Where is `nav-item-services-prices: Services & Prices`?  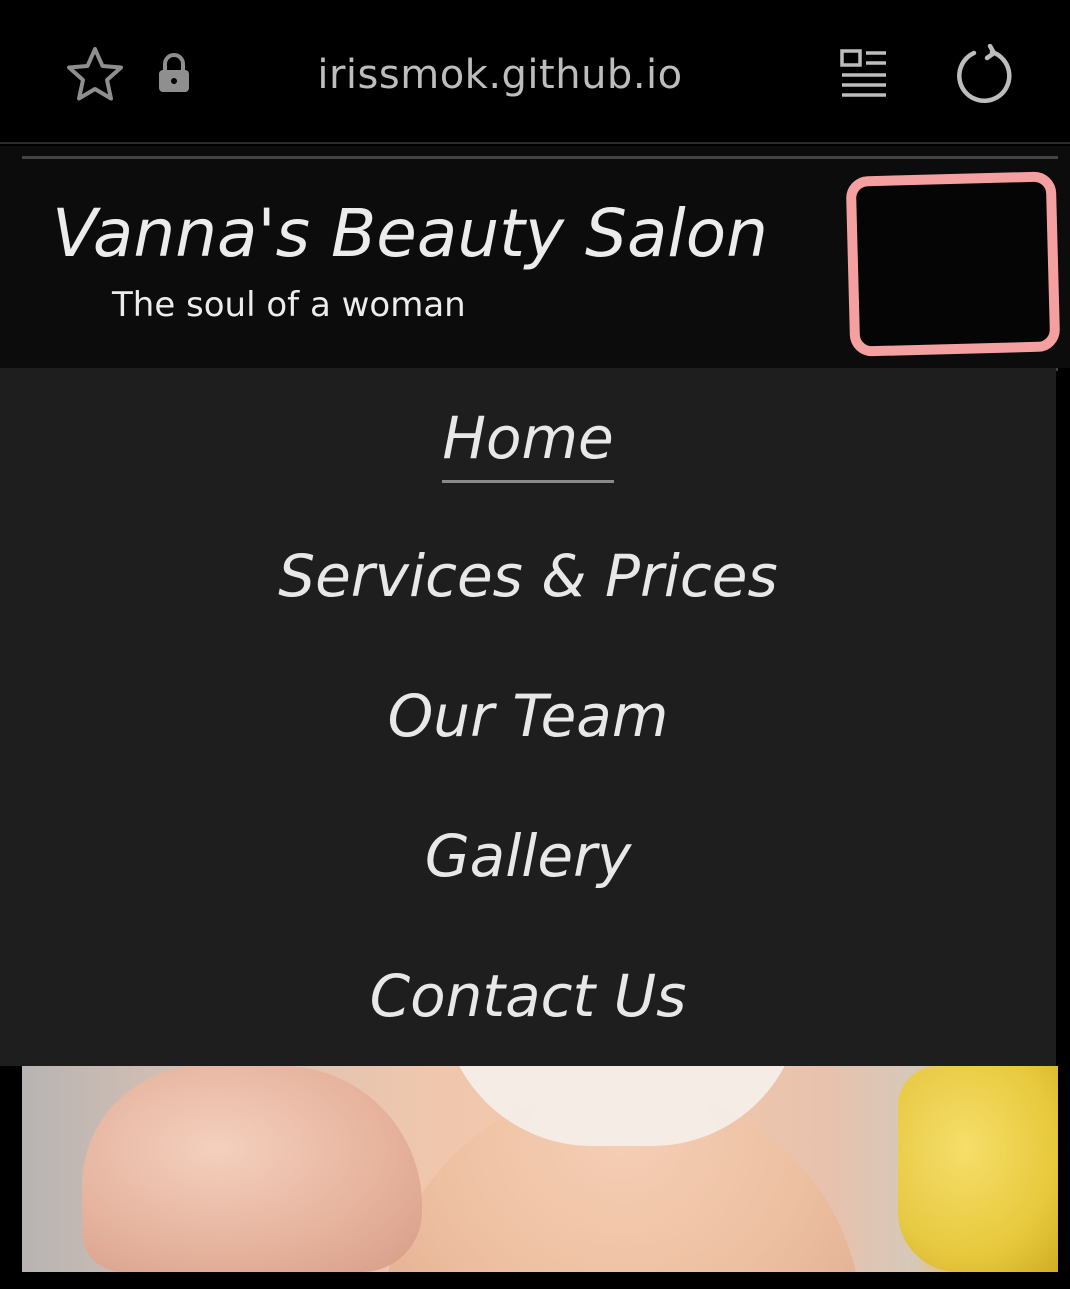
nav-item-services-prices: Services & Prices is located at coordinates (528, 576).